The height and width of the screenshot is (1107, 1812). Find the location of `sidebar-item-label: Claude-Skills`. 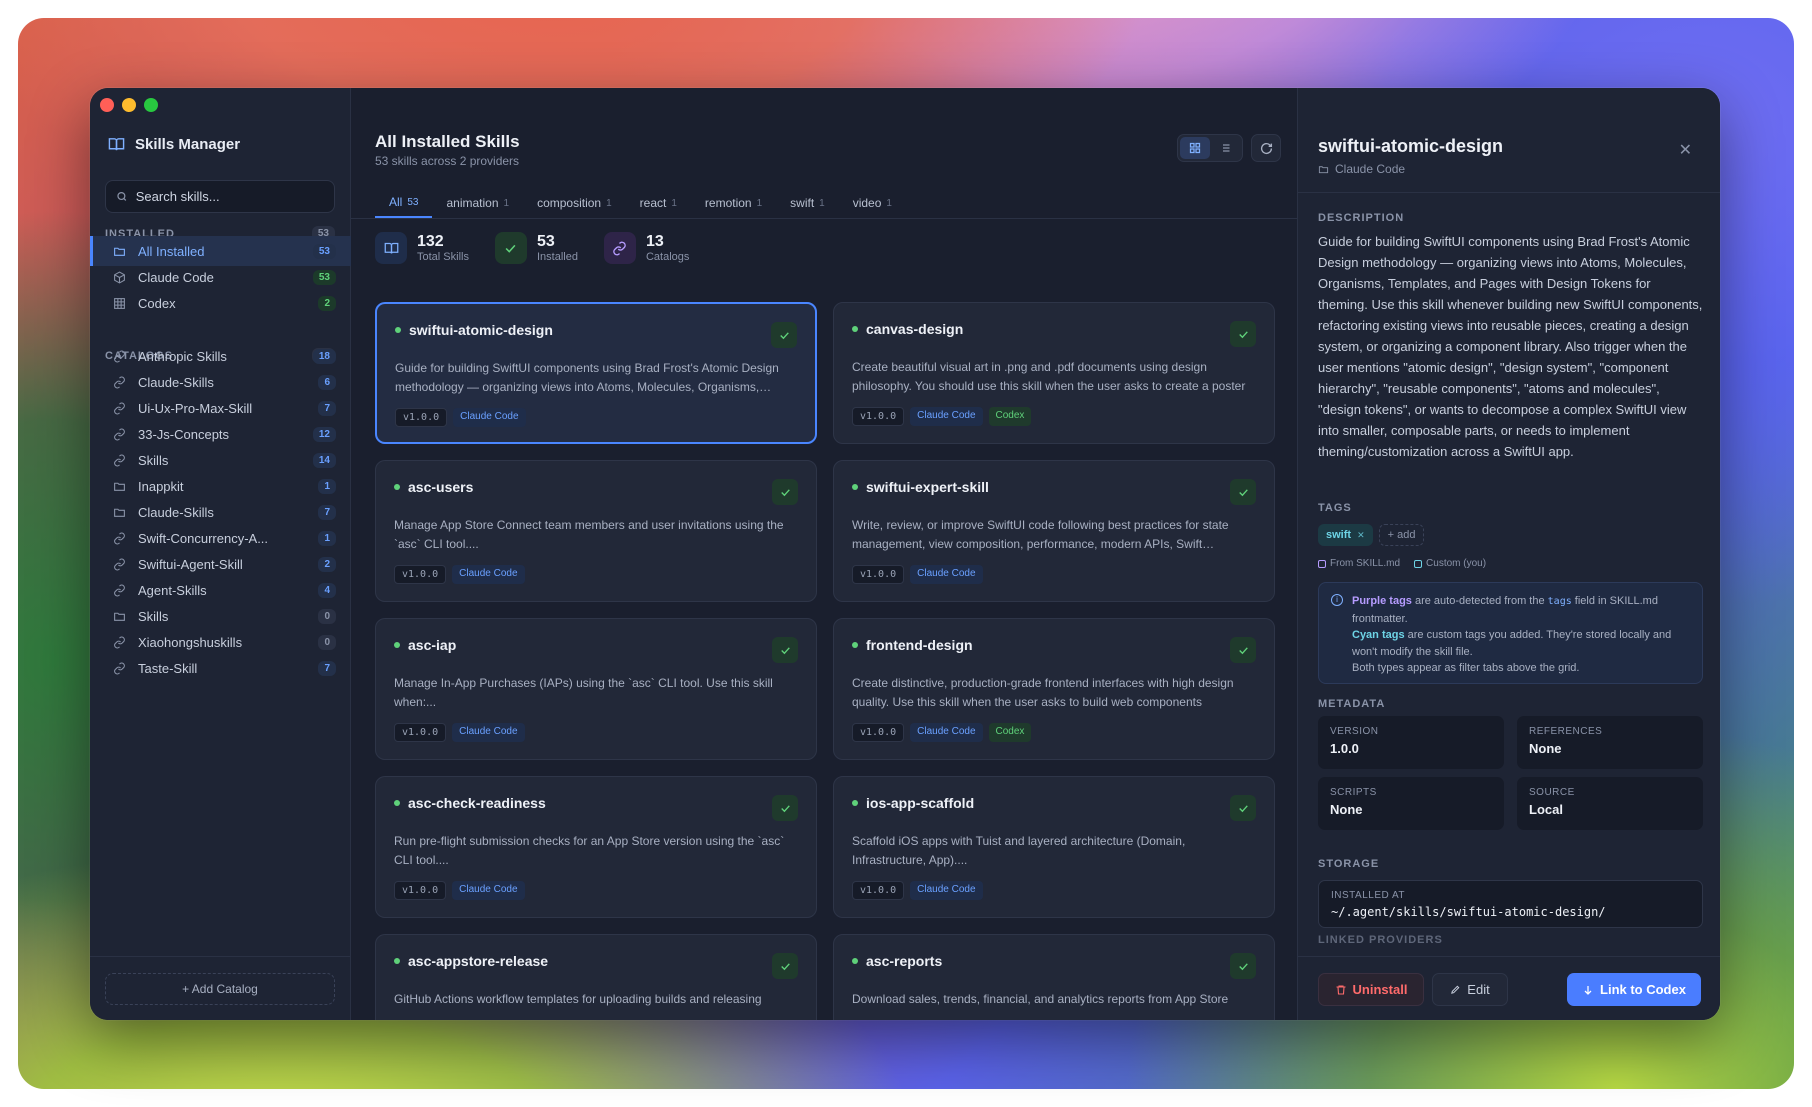

sidebar-item-label: Claude-Skills is located at coordinates (176, 512).